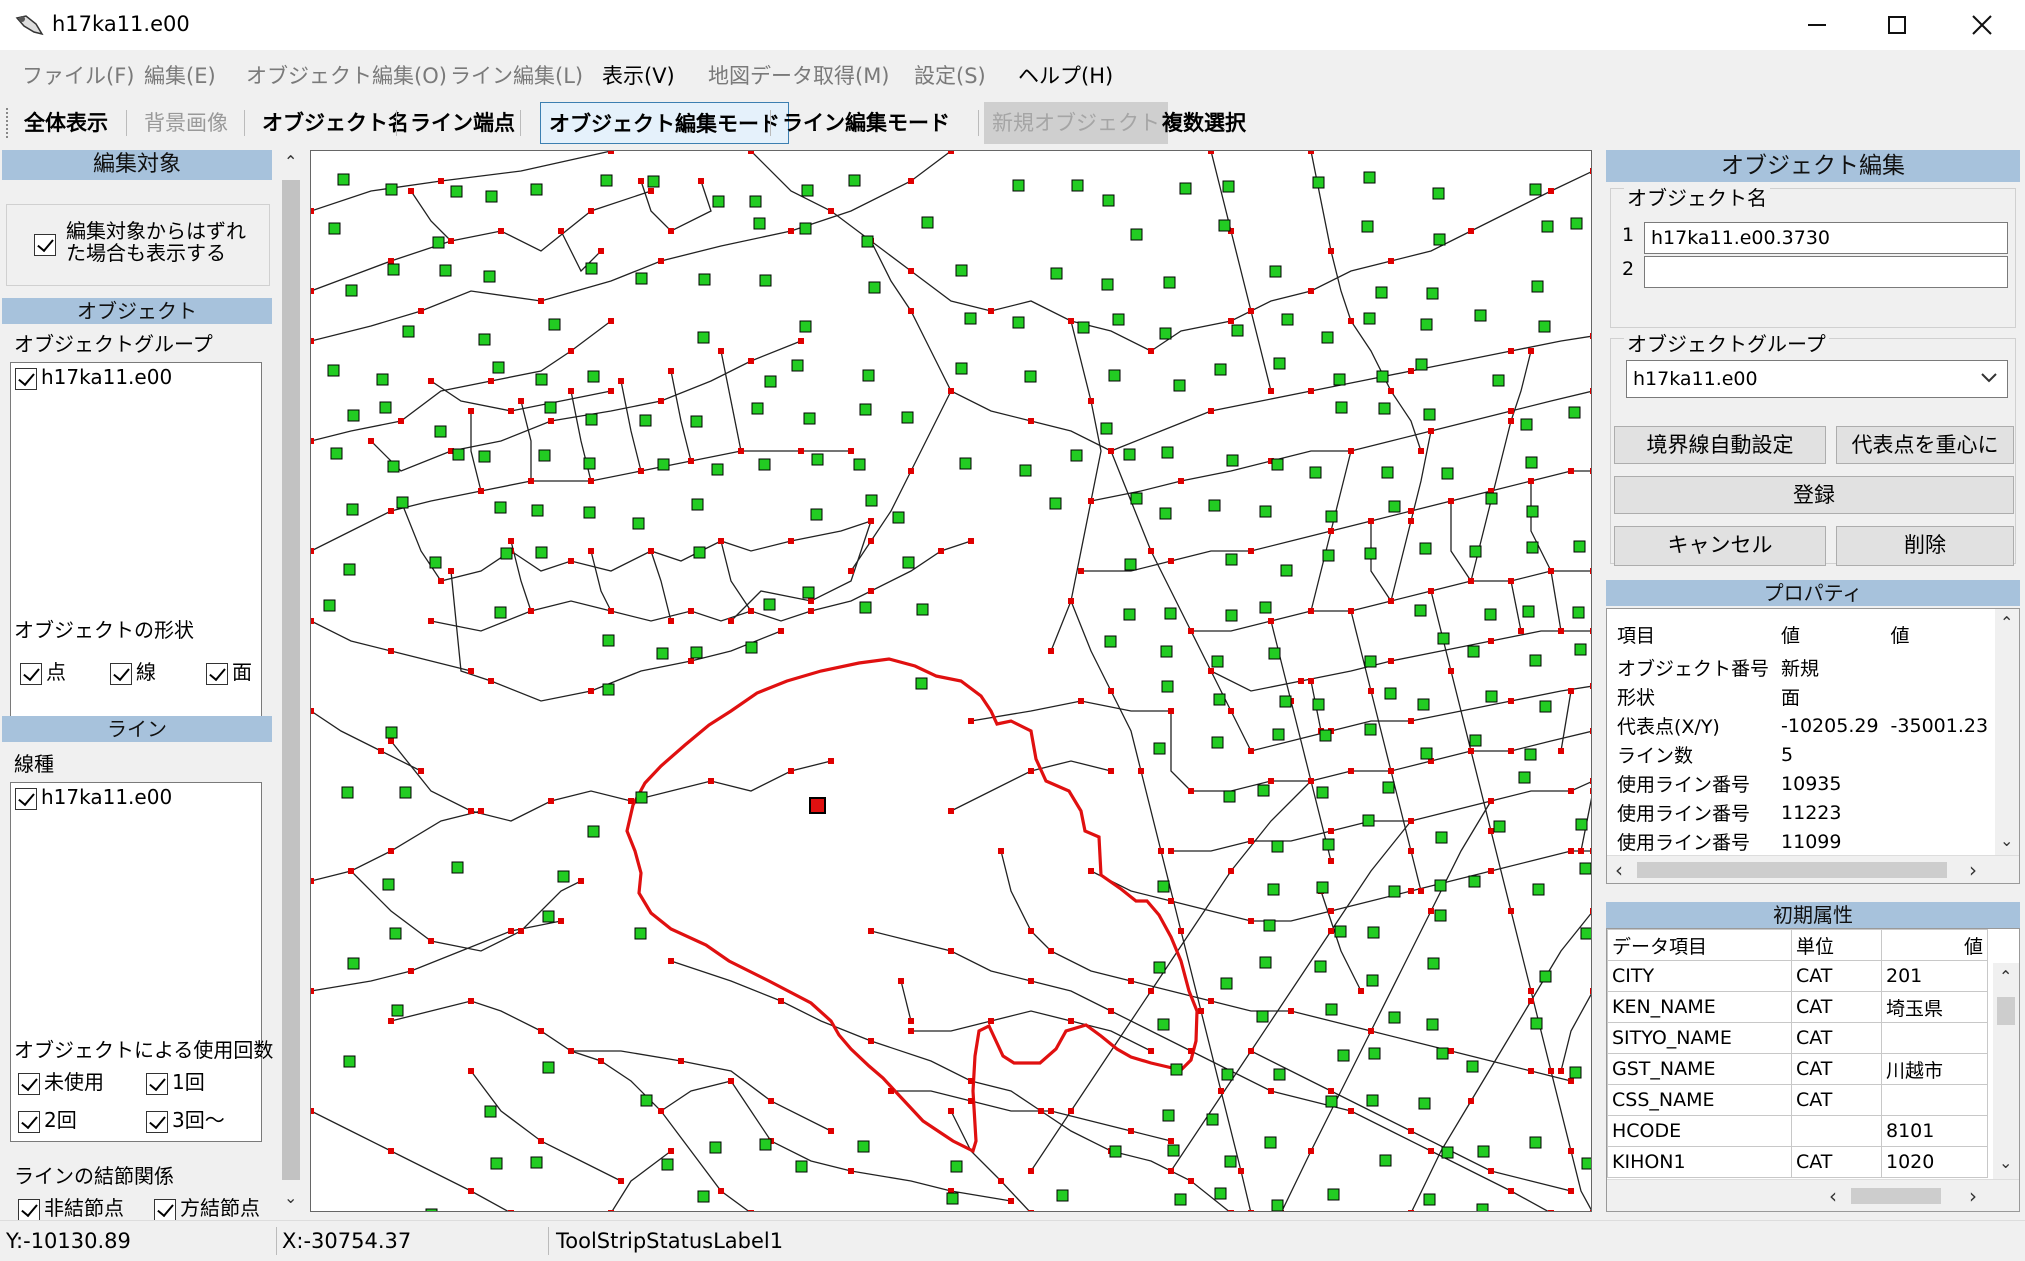  What do you see at coordinates (1934, 976) in the screenshot?
I see `cell: 201` at bounding box center [1934, 976].